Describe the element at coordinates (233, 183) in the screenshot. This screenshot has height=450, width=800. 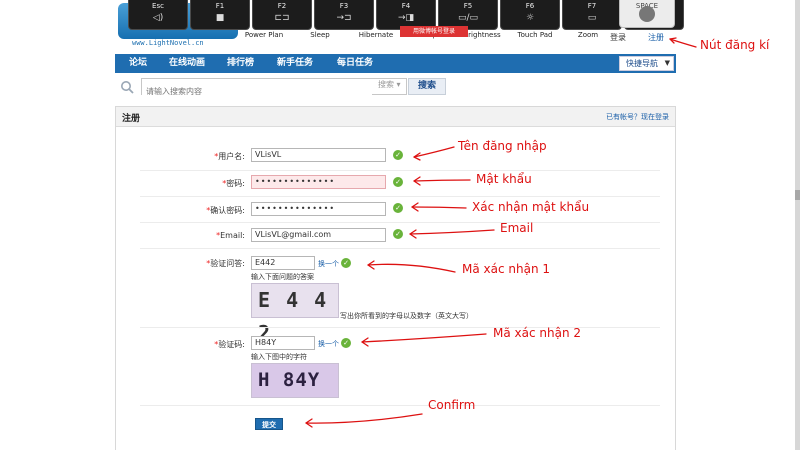
I see `password-label: *密码:` at that location.